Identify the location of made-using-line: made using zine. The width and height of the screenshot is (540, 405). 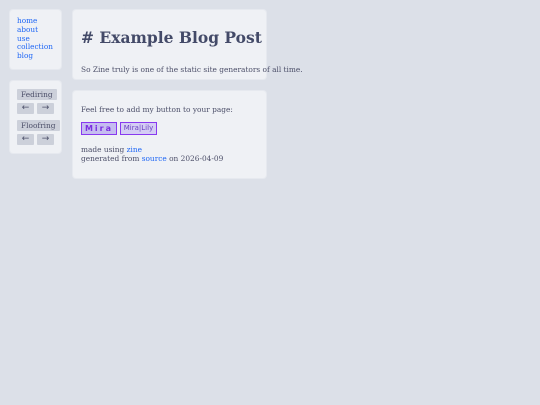
(111, 149).